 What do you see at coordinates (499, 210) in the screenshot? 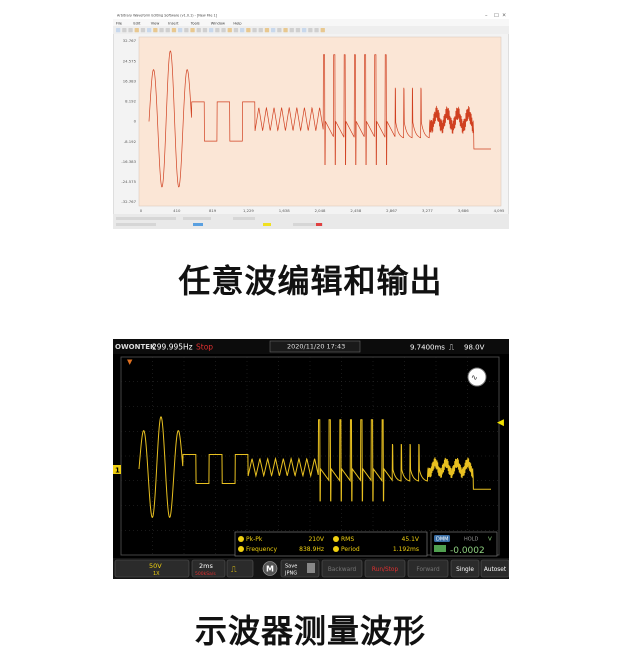
I see `x-tick-label: 4,095` at bounding box center [499, 210].